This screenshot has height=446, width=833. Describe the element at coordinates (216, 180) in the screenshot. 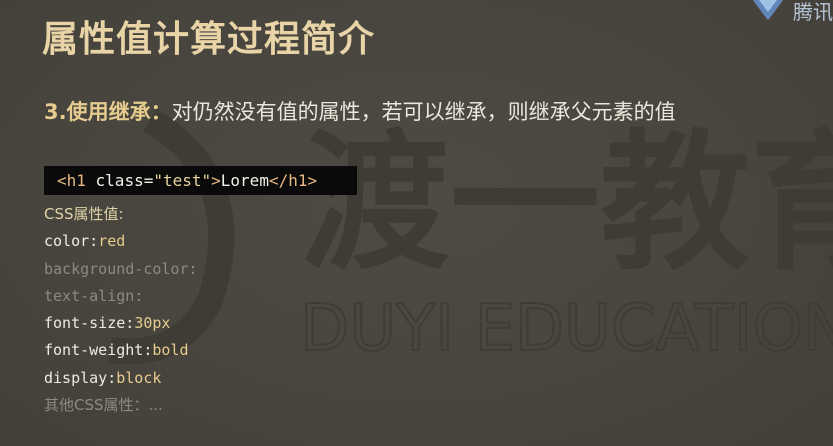

I see `code-close-bracket: >` at that location.